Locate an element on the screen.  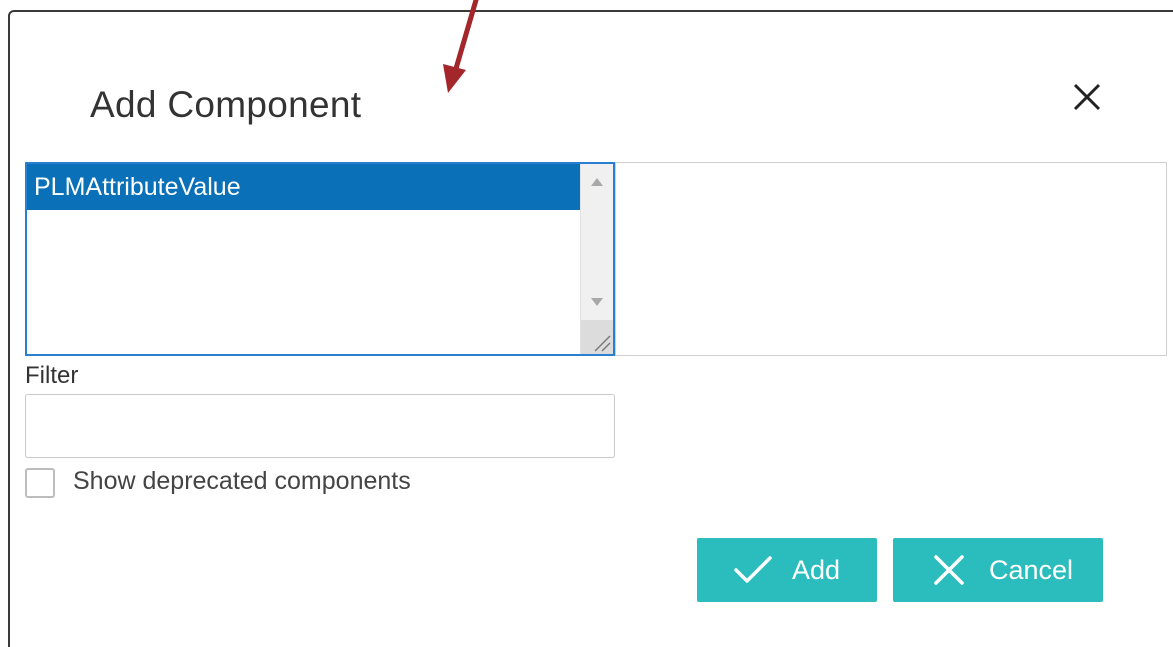
cancel-button-label: Cancel is located at coordinates (1031, 570).